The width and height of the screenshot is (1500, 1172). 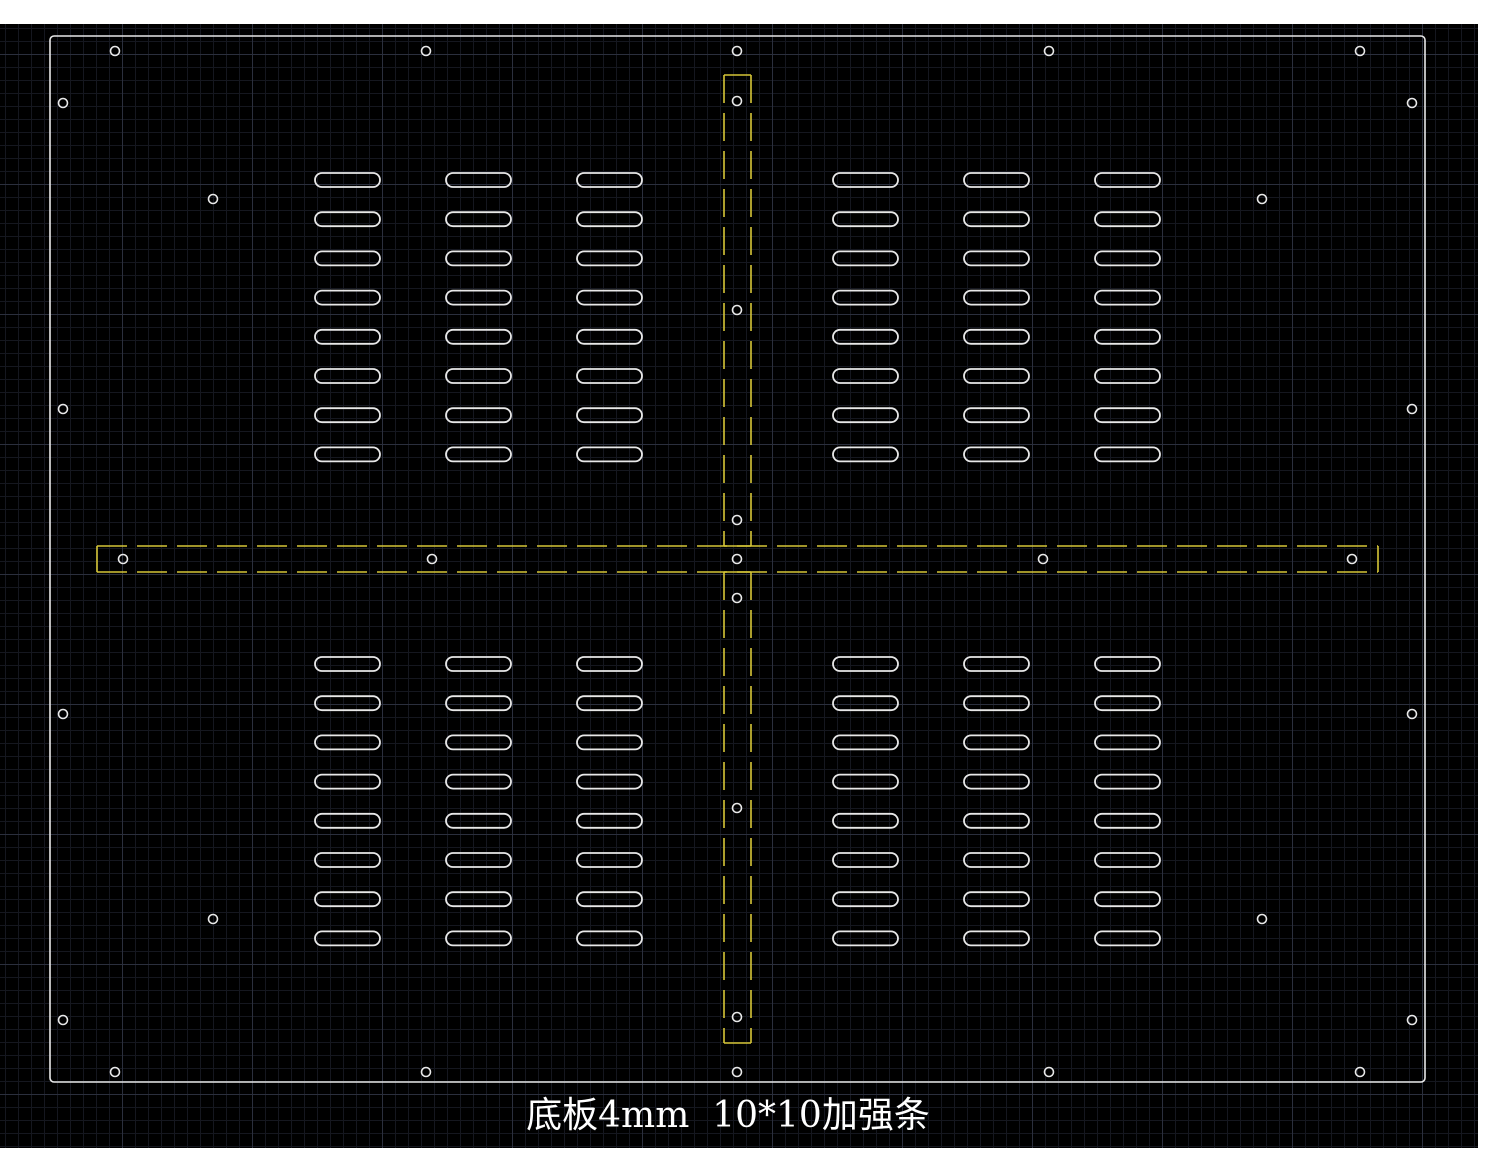 I want to click on stiffener-horizontal, so click(x=737, y=559).